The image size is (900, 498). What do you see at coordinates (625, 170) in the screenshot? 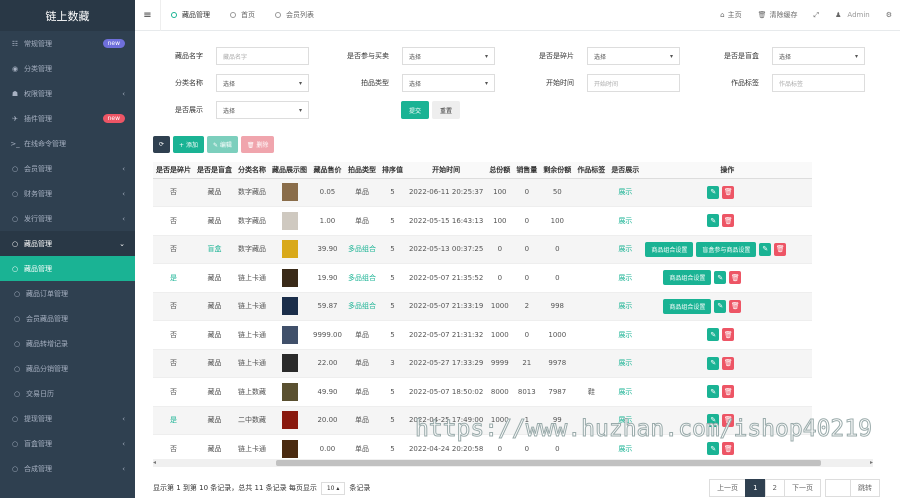
I see `column-header: 是否展示` at bounding box center [625, 170].